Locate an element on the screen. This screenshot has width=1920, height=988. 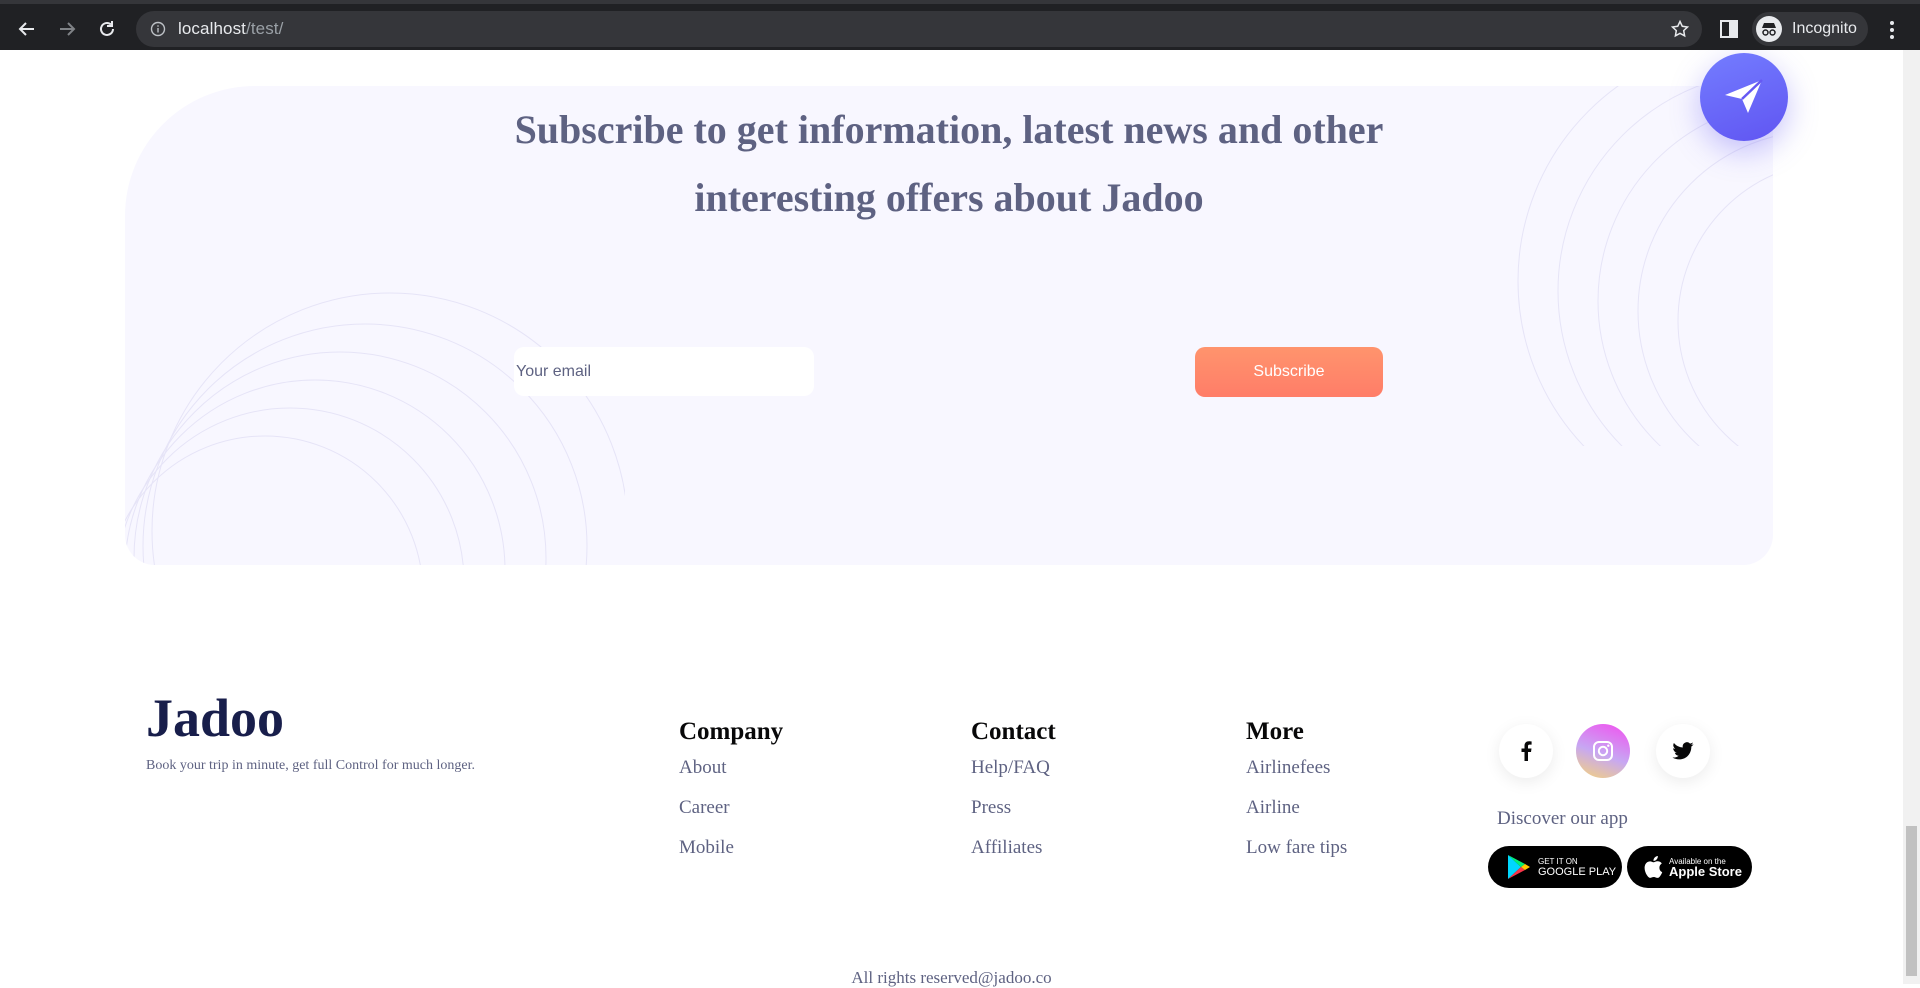
subscribe-heading-line2: interesting offers about Jadoo is located at coordinates (949, 197).